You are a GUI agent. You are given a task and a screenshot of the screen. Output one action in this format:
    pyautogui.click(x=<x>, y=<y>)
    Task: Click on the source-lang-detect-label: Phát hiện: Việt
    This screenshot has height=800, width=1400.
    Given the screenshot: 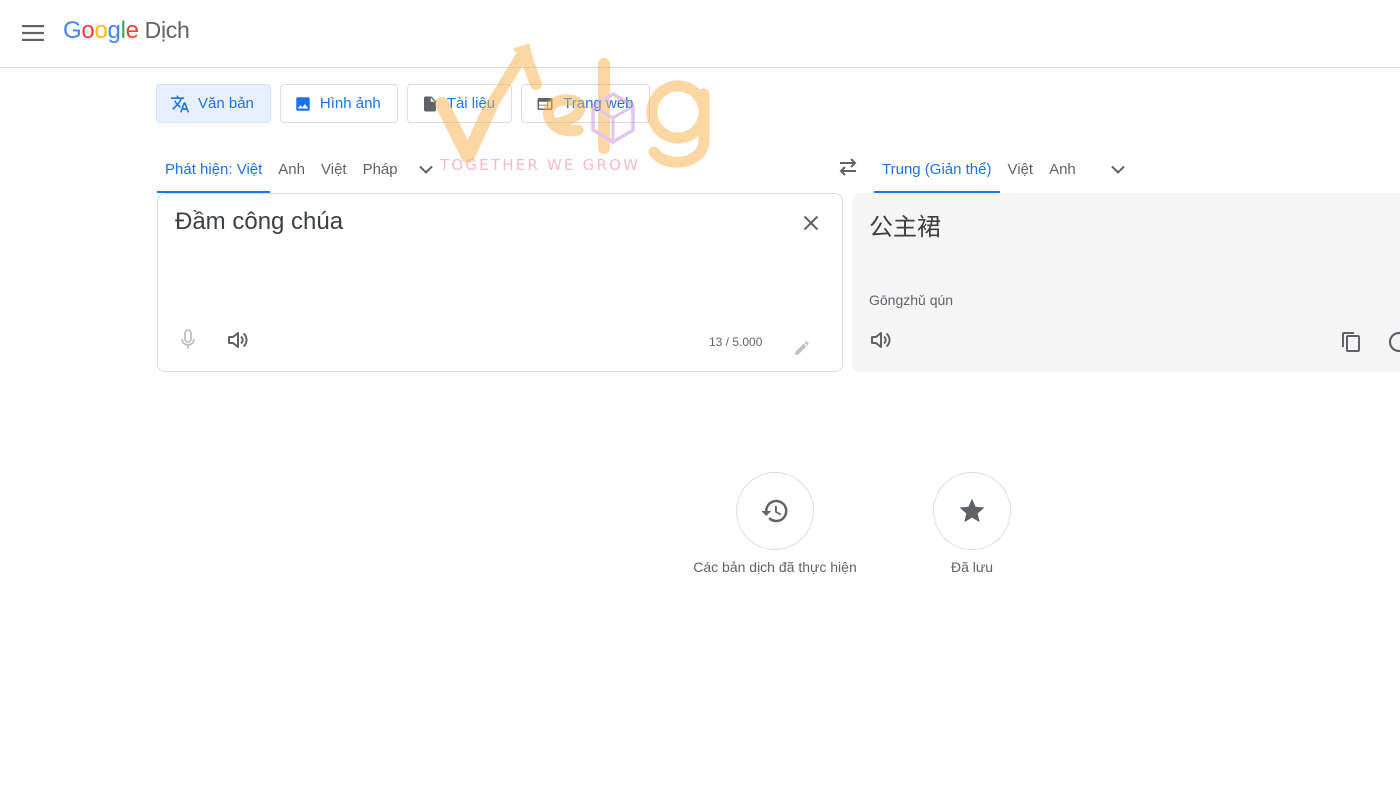 What is the action you would take?
    pyautogui.click(x=214, y=169)
    